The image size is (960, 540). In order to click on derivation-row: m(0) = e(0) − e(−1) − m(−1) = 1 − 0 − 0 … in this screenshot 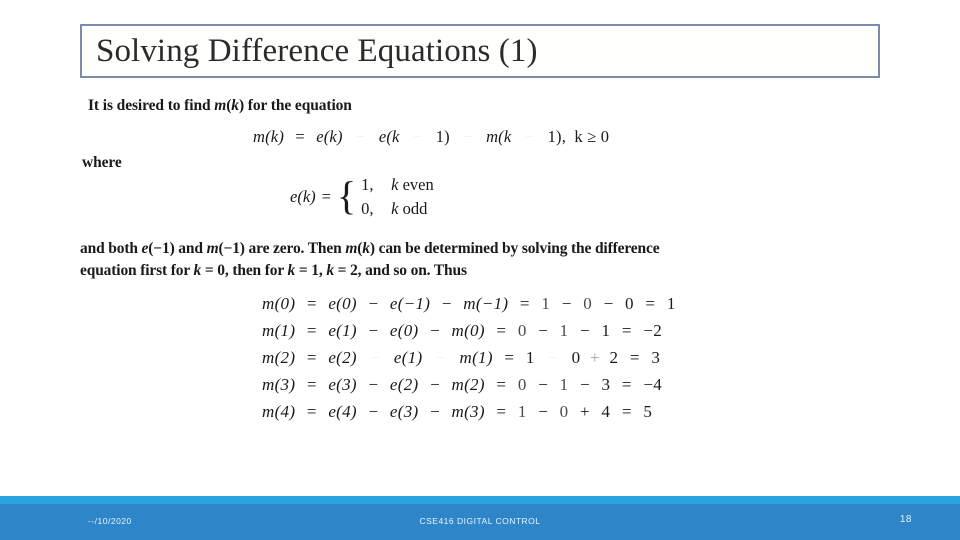, I will do `click(469, 304)`.